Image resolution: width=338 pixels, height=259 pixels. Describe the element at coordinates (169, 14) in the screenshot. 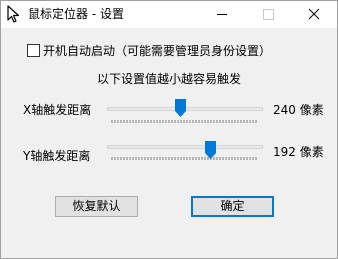

I see `title-bar: 鼠标定位器 - 设置` at that location.